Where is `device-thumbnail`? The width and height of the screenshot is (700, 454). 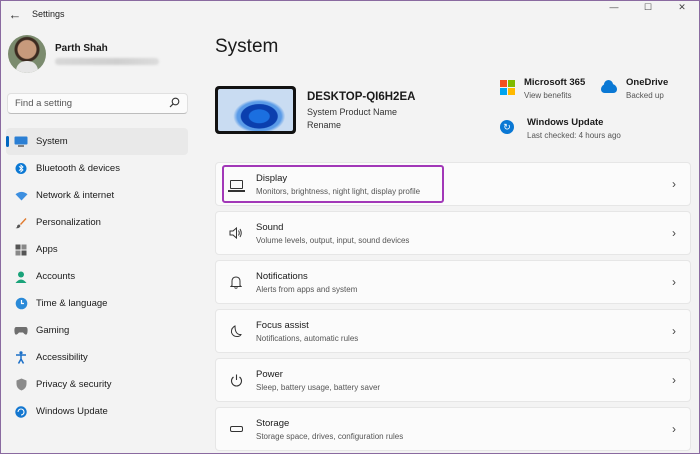
device-thumbnail is located at coordinates (255, 110).